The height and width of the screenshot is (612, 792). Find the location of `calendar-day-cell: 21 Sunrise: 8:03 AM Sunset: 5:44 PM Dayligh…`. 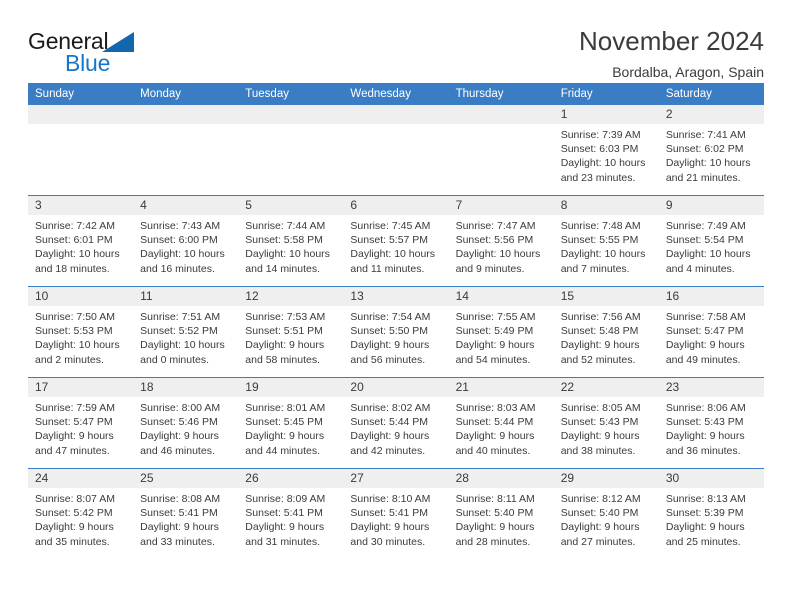

calendar-day-cell: 21 Sunrise: 8:03 AM Sunset: 5:44 PM Dayligh… is located at coordinates (501, 423).